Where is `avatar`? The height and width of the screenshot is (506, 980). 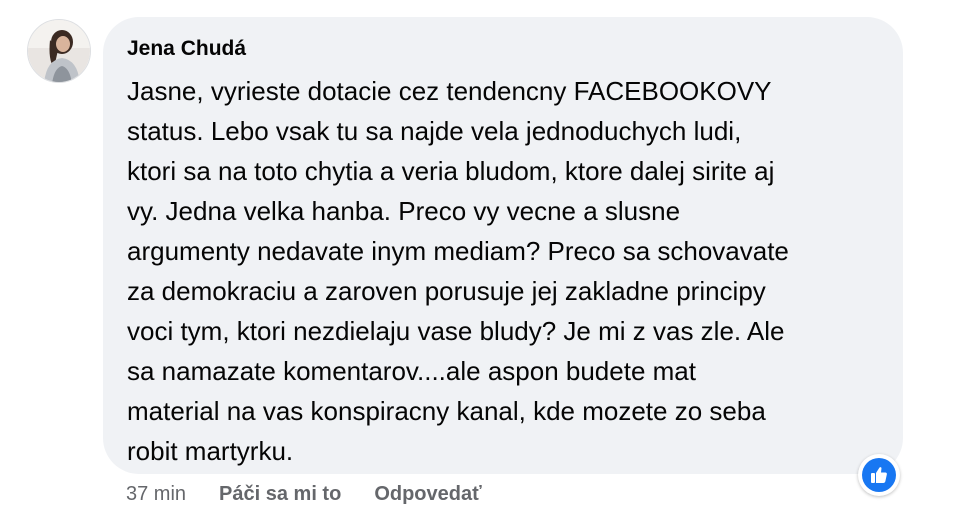 avatar is located at coordinates (59, 51).